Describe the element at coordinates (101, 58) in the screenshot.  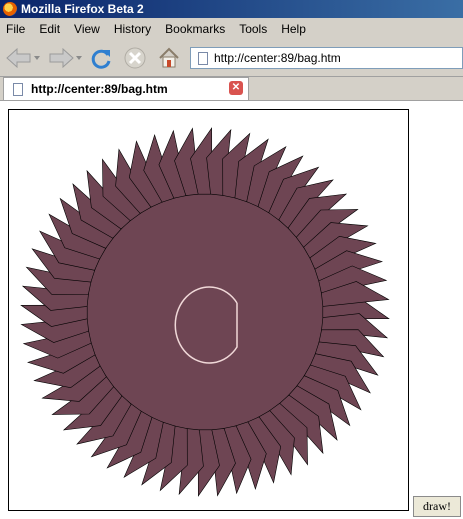
I see `reload-icon` at that location.